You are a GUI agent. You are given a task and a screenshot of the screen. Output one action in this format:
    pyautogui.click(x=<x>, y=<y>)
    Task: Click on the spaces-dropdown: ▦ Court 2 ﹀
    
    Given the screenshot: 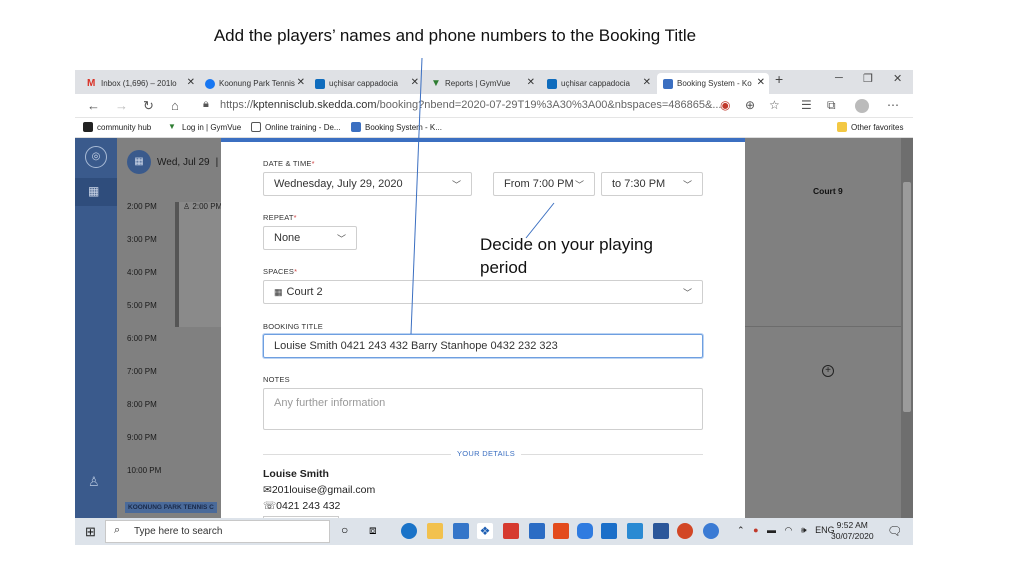 What is the action you would take?
    pyautogui.click(x=483, y=292)
    